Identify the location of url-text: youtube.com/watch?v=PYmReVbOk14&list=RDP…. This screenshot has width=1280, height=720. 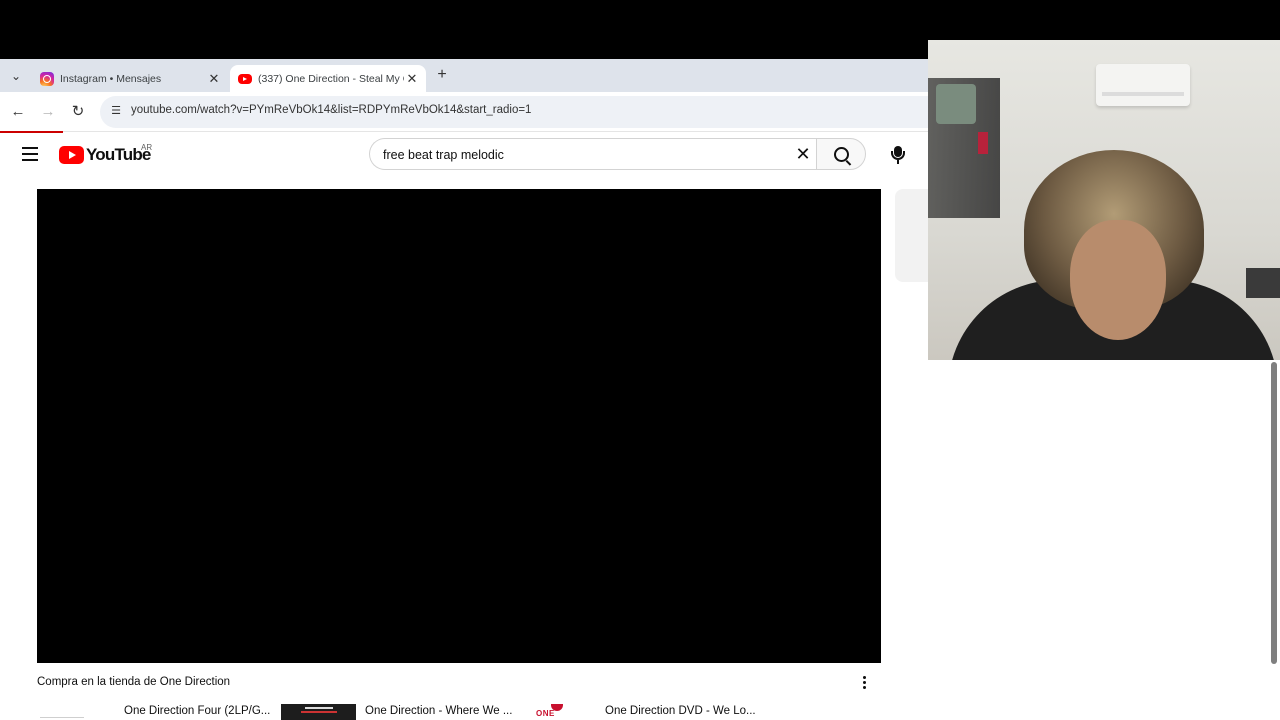
(331, 110).